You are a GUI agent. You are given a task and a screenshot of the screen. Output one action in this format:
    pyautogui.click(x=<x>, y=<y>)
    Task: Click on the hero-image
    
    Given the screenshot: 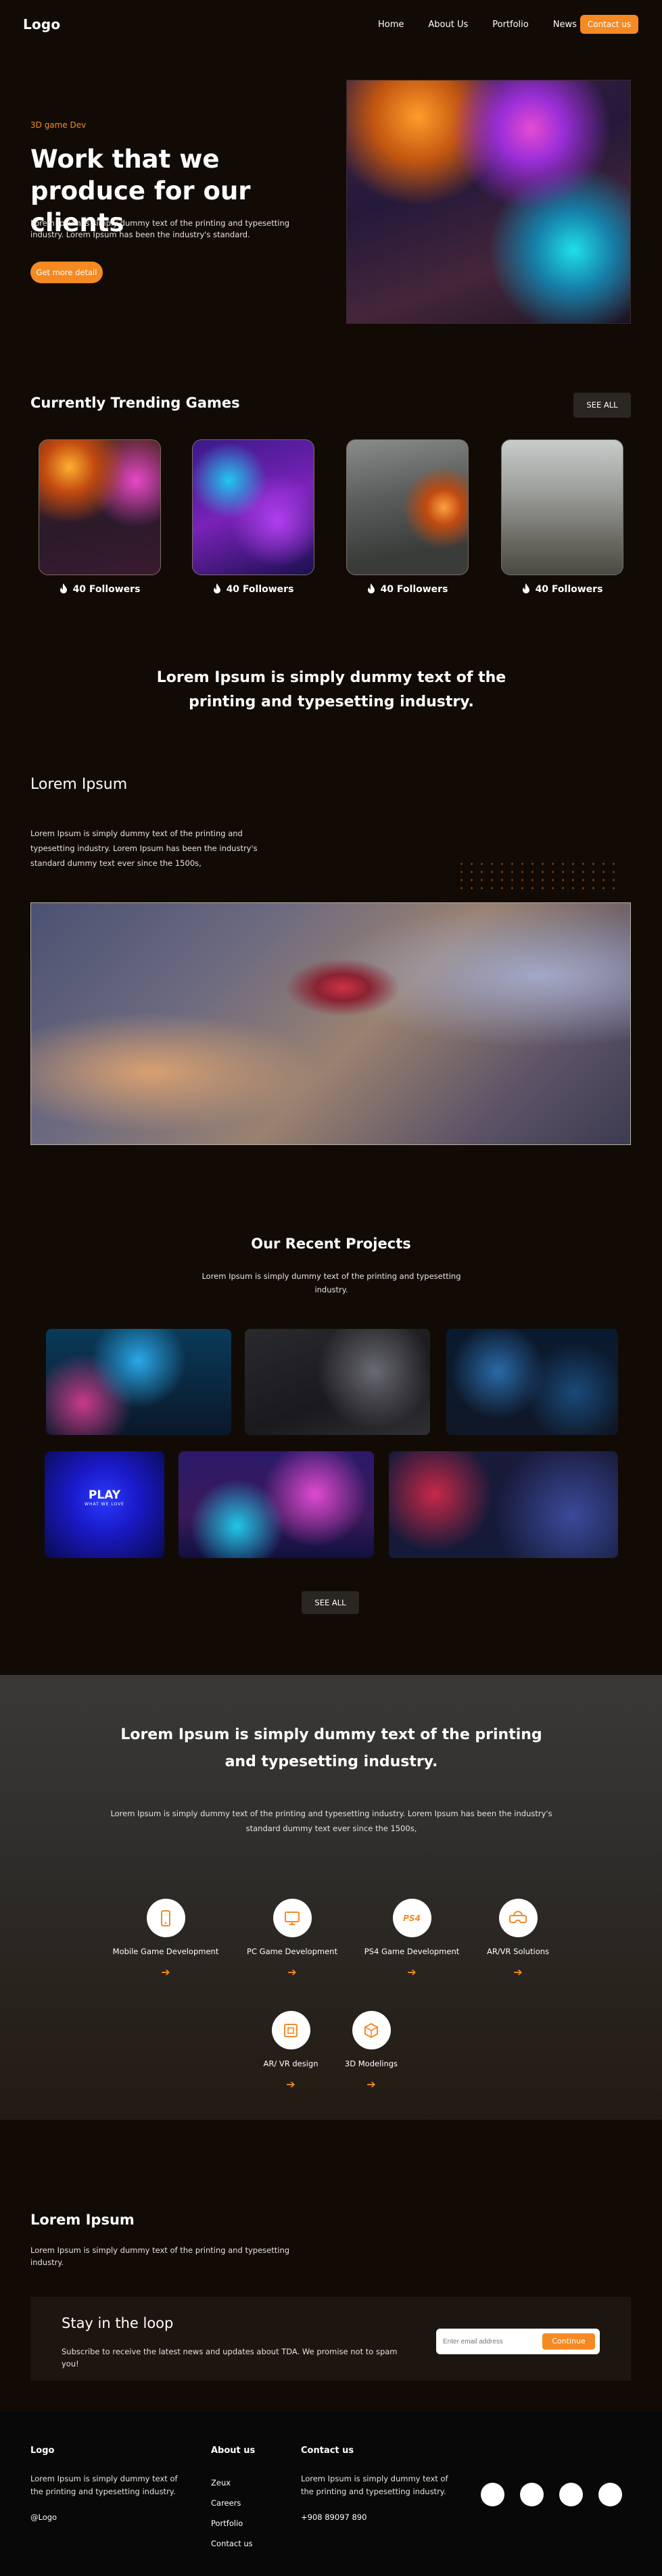 What is the action you would take?
    pyautogui.click(x=489, y=202)
    